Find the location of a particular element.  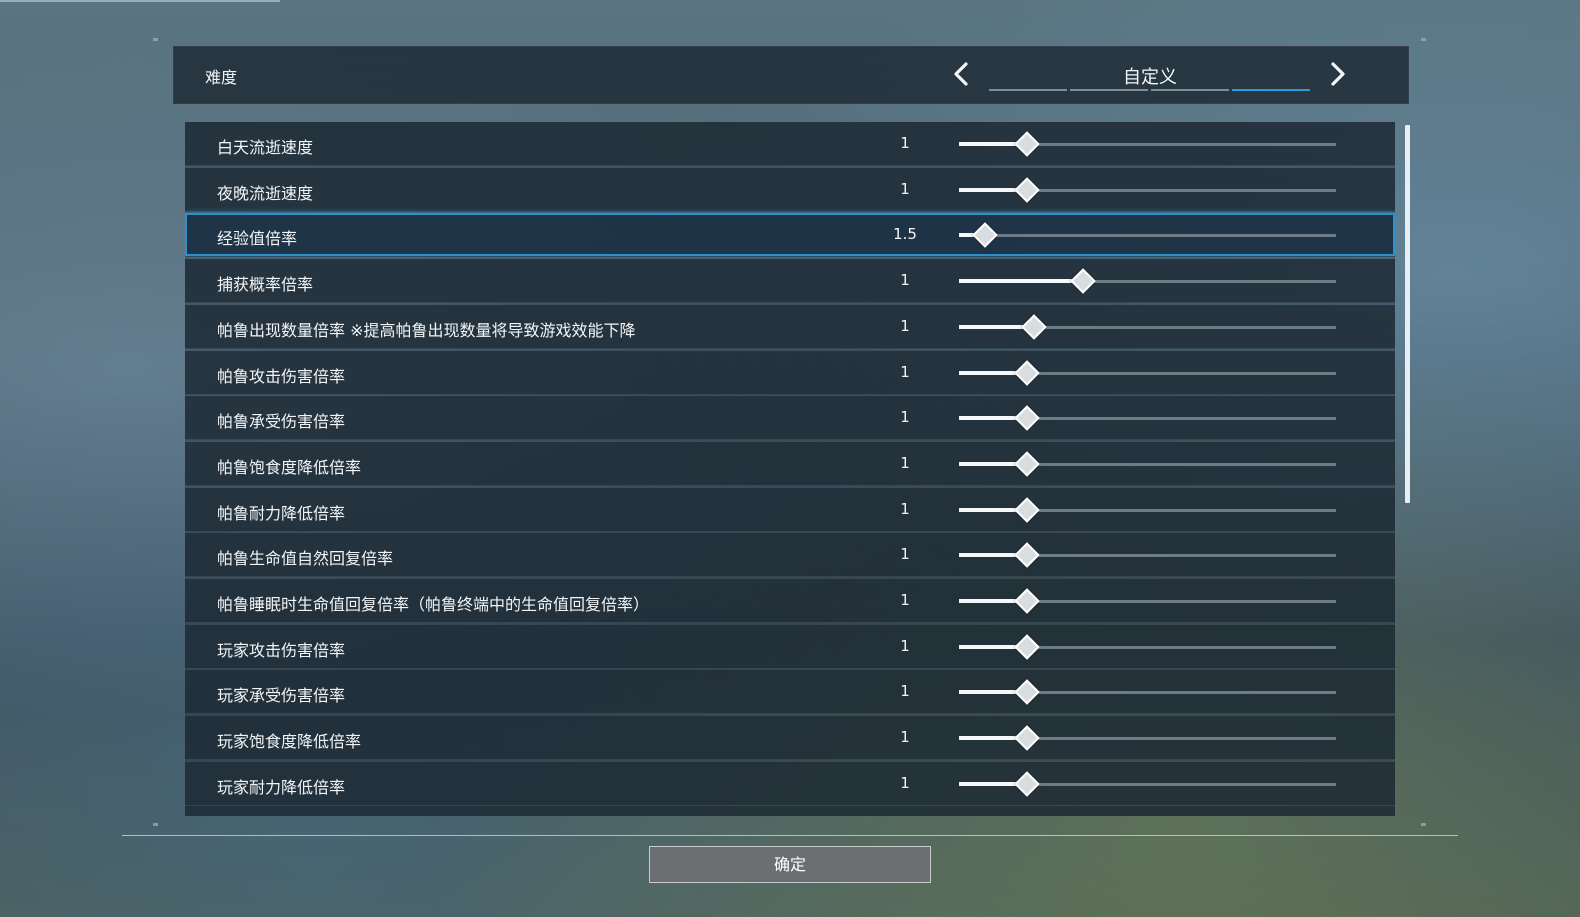

setting-row: 帕鲁出现数量倍率 ※提高帕鲁出现数量将导致游戏效能下降 1 is located at coordinates (790, 327).